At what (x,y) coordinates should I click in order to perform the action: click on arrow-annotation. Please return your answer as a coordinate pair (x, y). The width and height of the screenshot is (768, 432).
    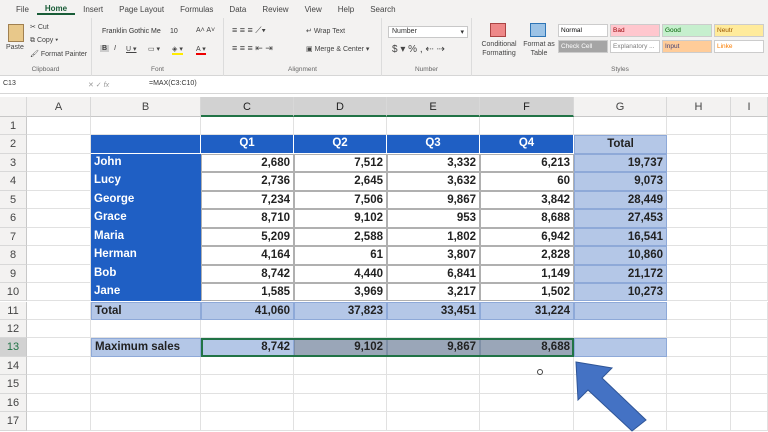
    Looking at the image, I should click on (592, 396).